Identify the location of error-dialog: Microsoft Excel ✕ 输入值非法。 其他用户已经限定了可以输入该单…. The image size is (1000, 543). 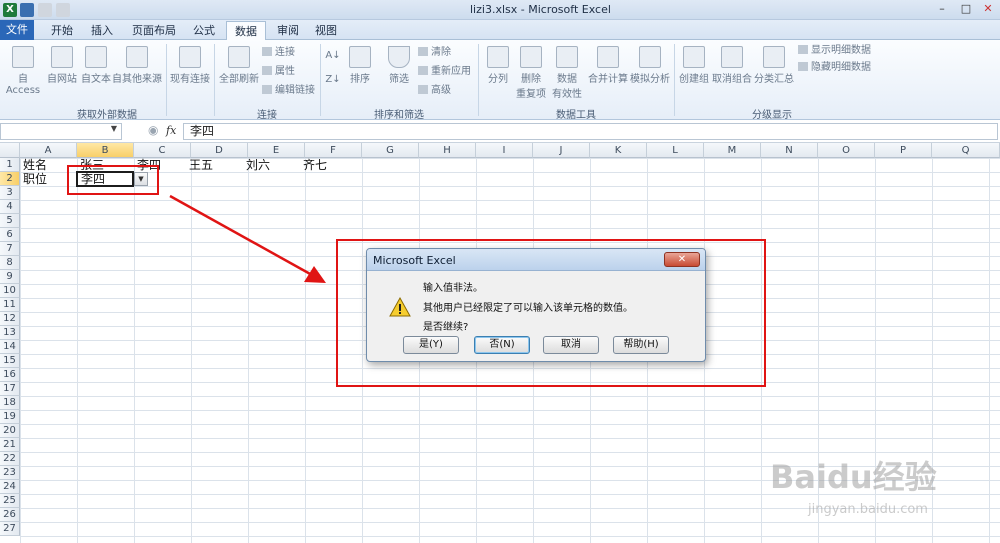
(536, 305).